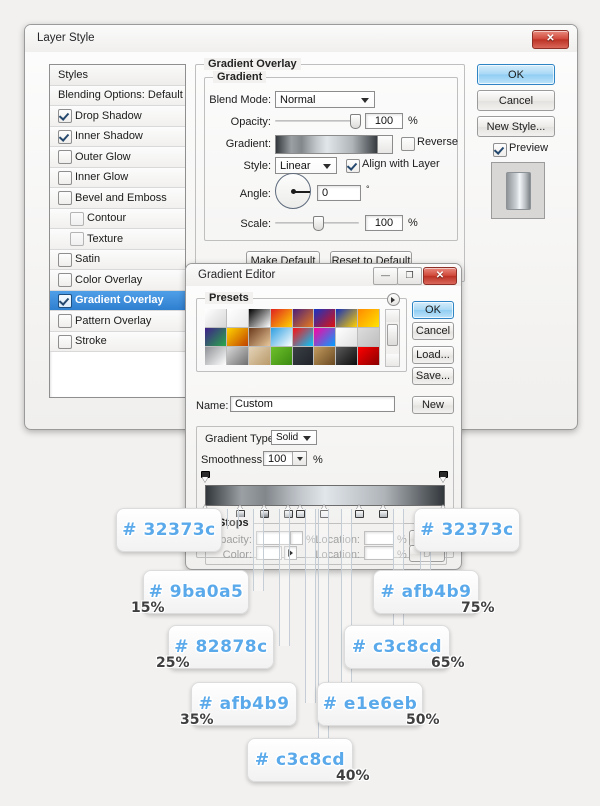 The height and width of the screenshot is (806, 600). What do you see at coordinates (393, 299) in the screenshot?
I see `presets-menu-icon` at bounding box center [393, 299].